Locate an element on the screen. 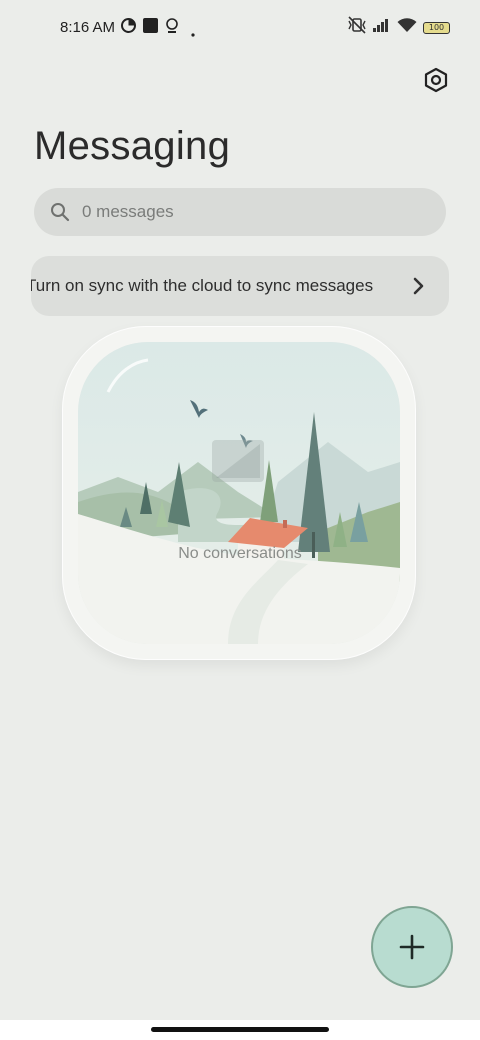 Image resolution: width=480 pixels, height=1040 pixels. plus-icon is located at coordinates (412, 947).